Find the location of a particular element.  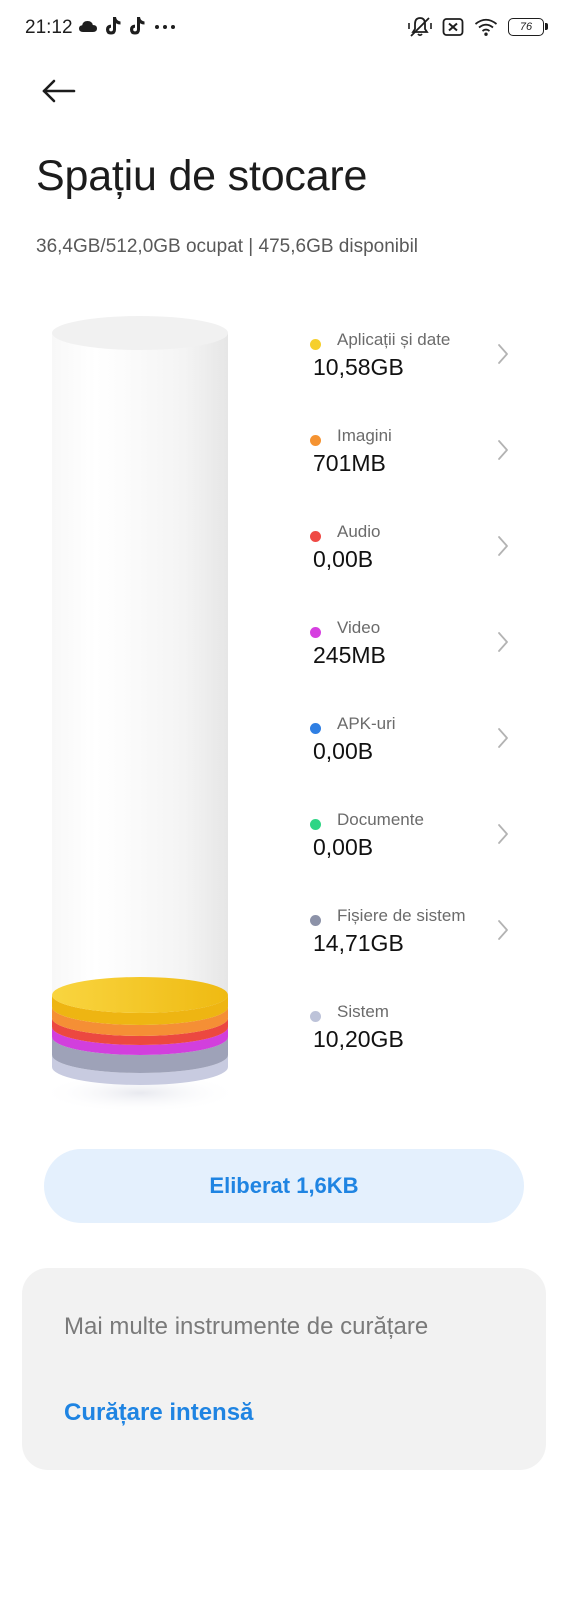

cleaning-tools-title: Mai multe instrumente de curățare is located at coordinates (246, 1326).